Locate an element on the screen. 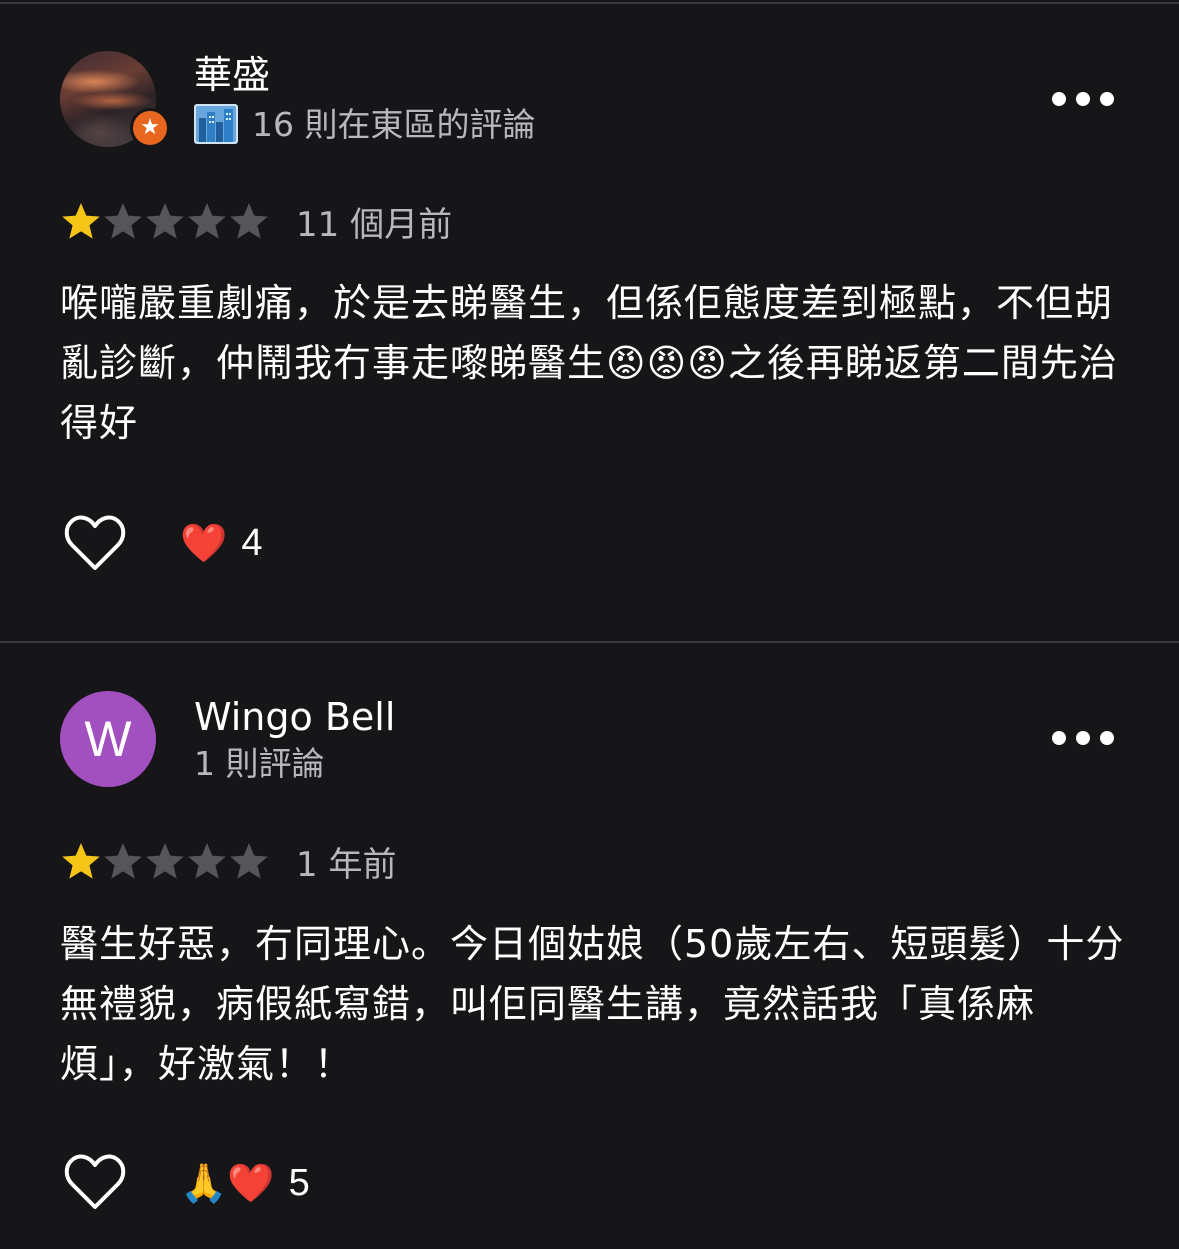 The width and height of the screenshot is (1179, 1249). rating-row: 11 個月前 is located at coordinates (256, 221).